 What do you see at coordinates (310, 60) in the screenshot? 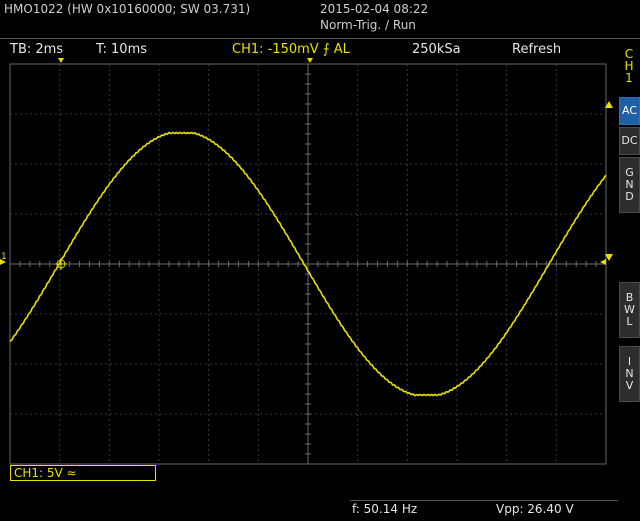
I see `time-reference-marker` at bounding box center [310, 60].